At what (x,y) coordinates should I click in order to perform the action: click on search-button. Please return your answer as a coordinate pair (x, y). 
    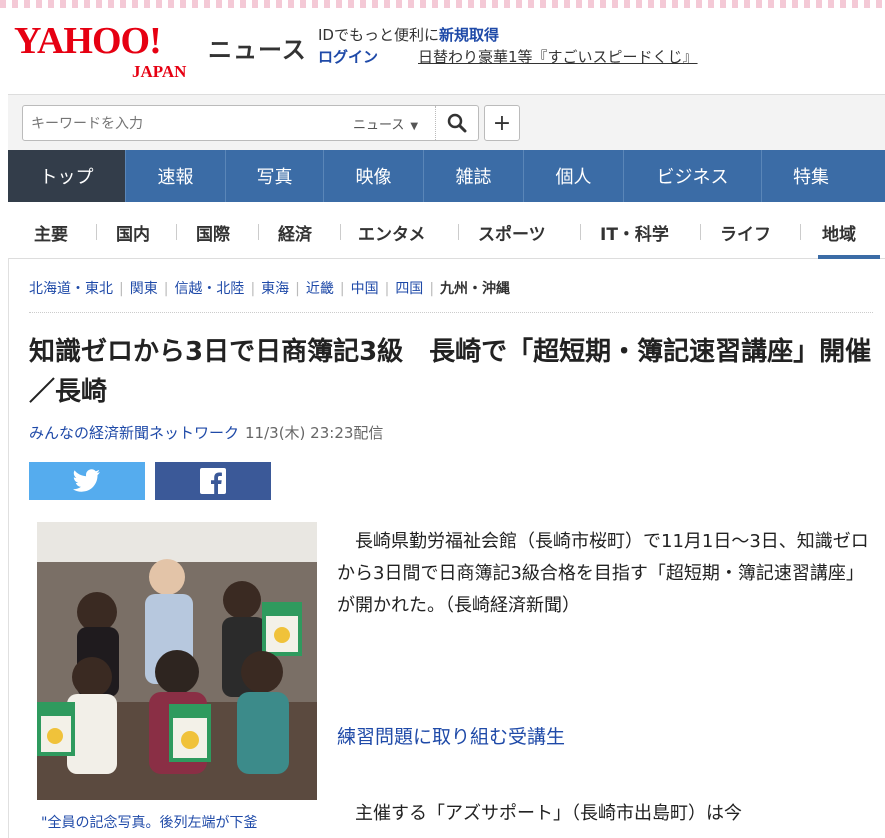
    Looking at the image, I should click on (456, 123).